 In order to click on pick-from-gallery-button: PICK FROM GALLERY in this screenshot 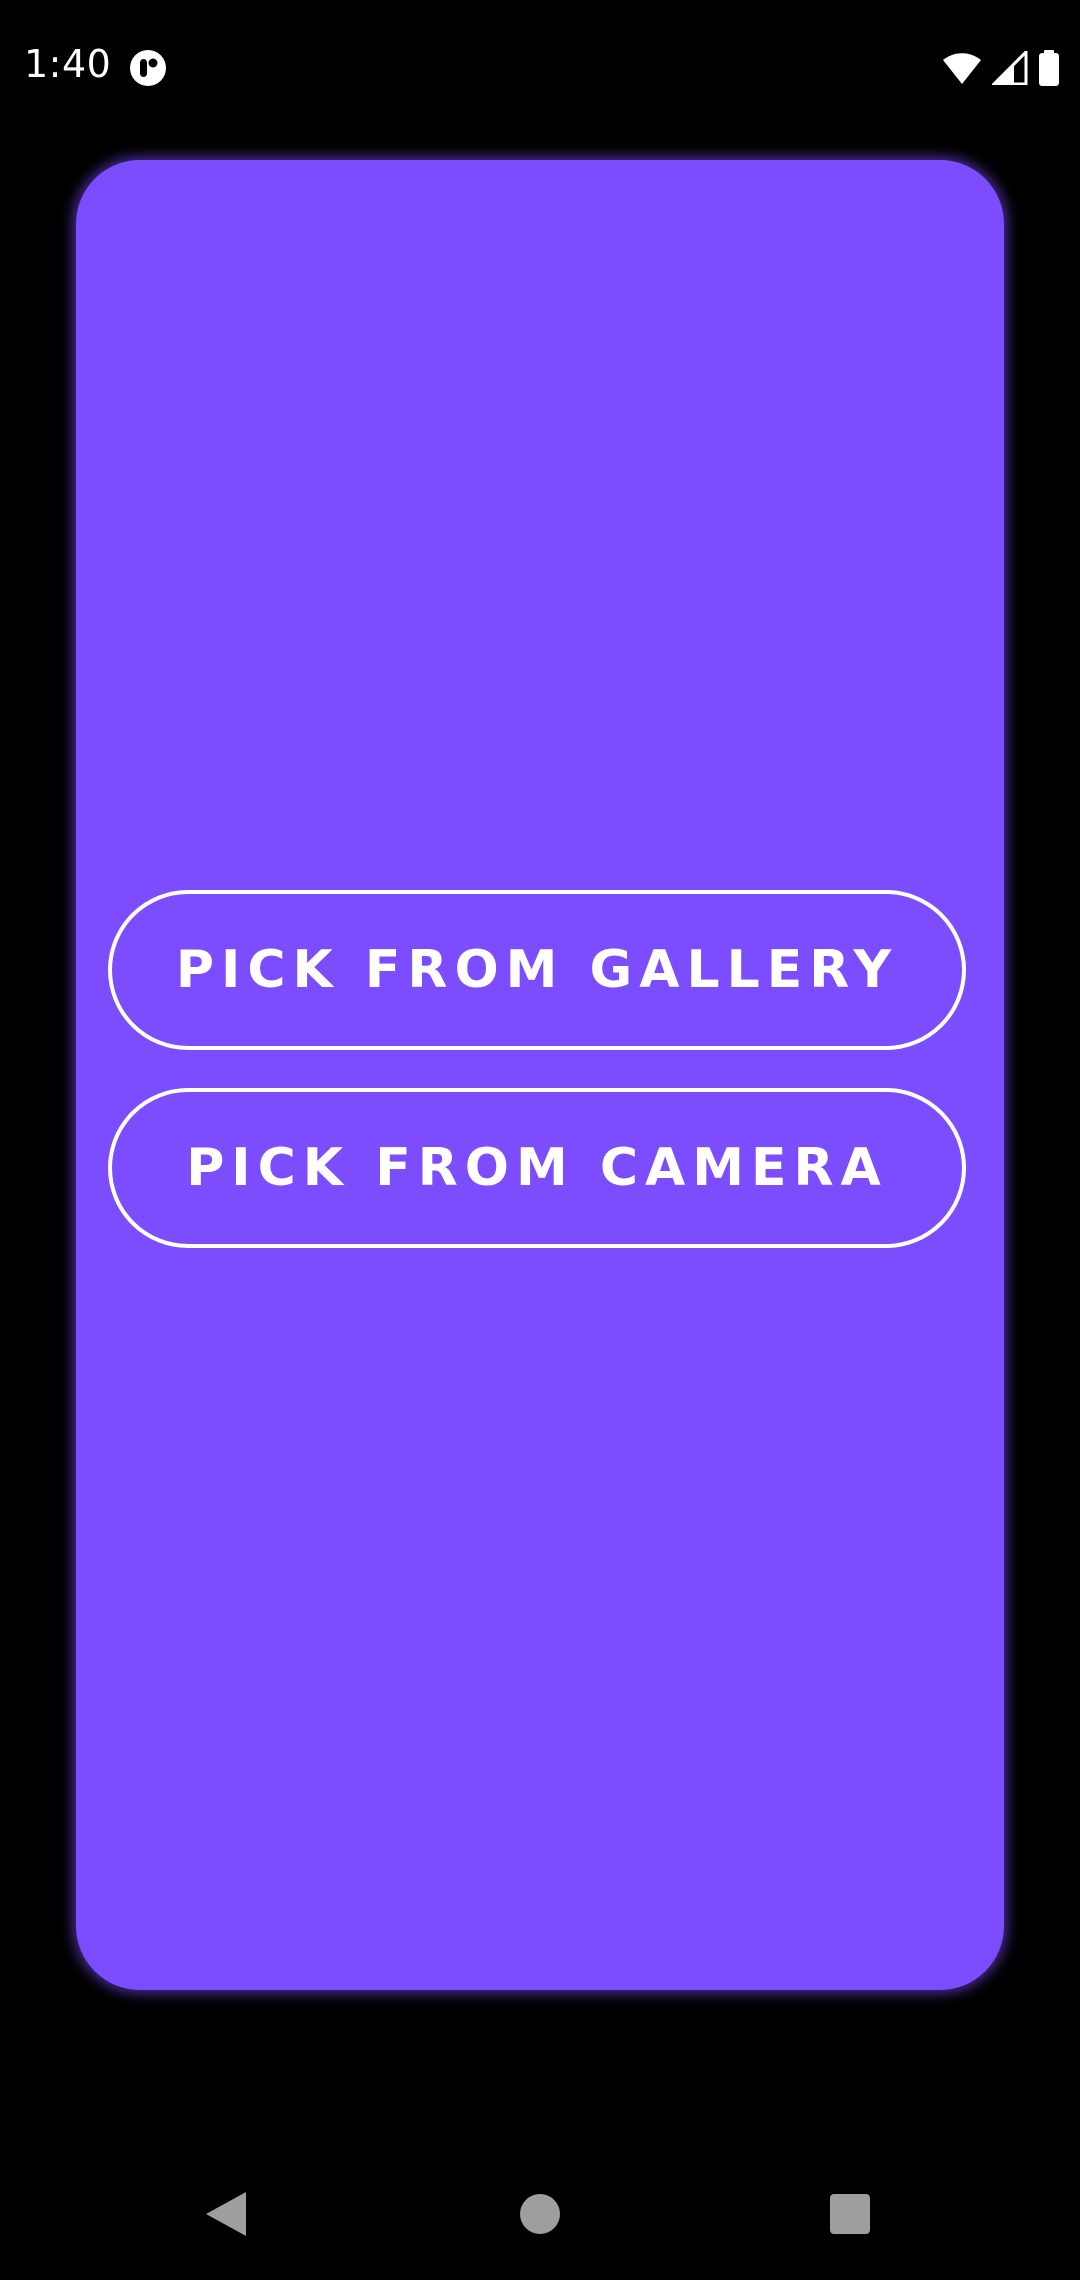, I will do `click(537, 970)`.